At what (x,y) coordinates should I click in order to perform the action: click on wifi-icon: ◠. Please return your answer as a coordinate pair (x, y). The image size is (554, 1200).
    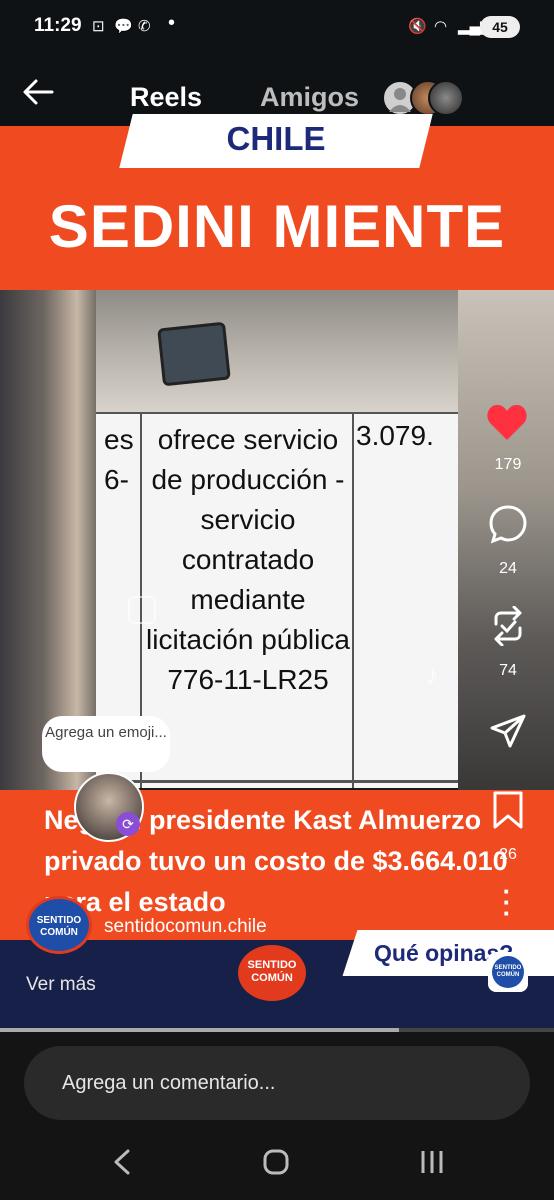
    Looking at the image, I should click on (441, 26).